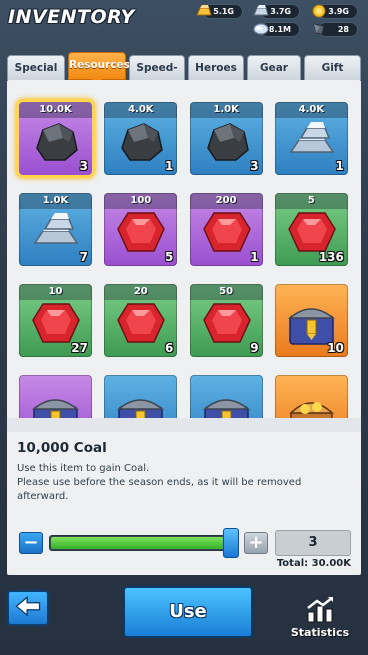  Describe the element at coordinates (311, 229) in the screenshot. I see `item-slot-ruby: 5 136` at that location.